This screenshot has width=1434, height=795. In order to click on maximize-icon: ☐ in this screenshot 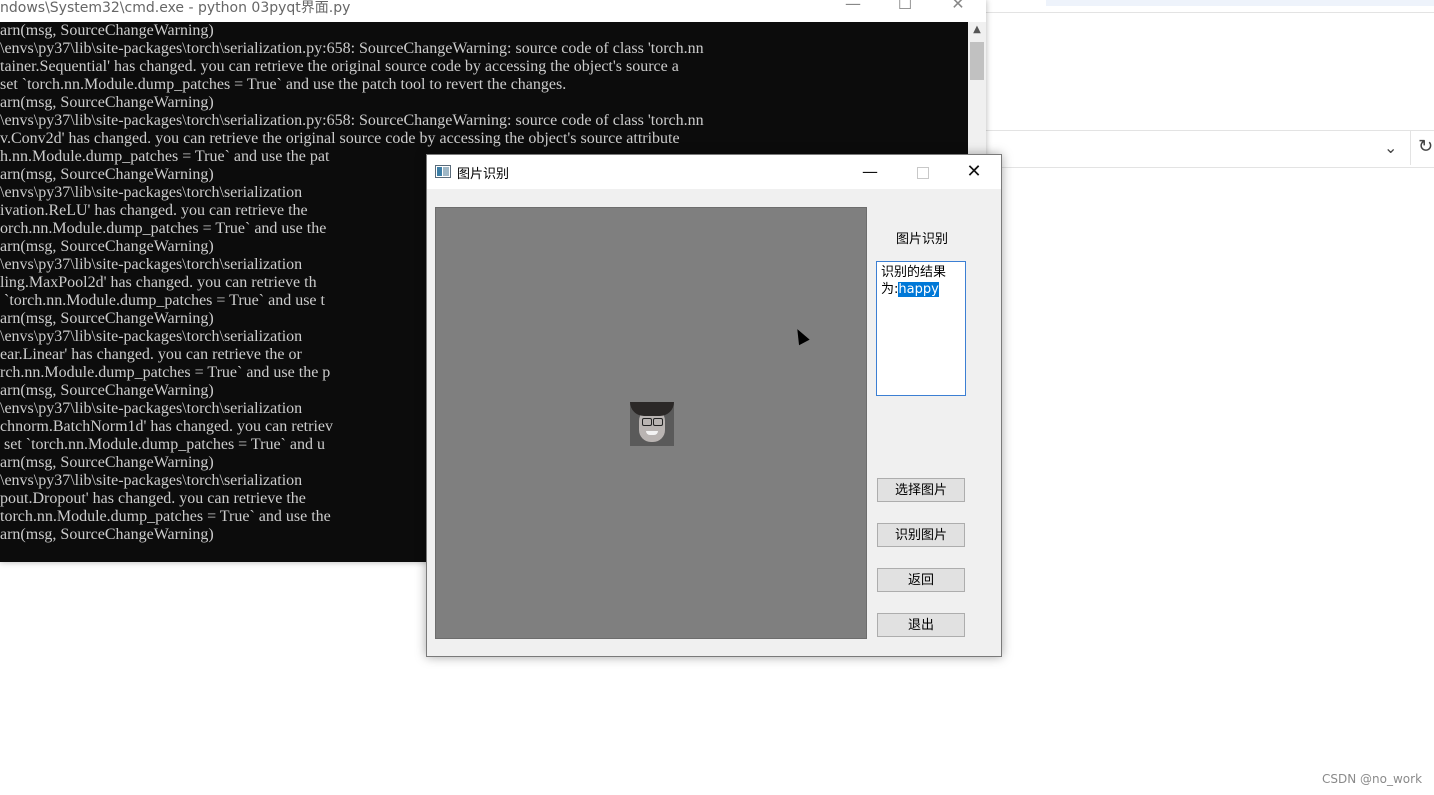, I will do `click(905, 8)`.